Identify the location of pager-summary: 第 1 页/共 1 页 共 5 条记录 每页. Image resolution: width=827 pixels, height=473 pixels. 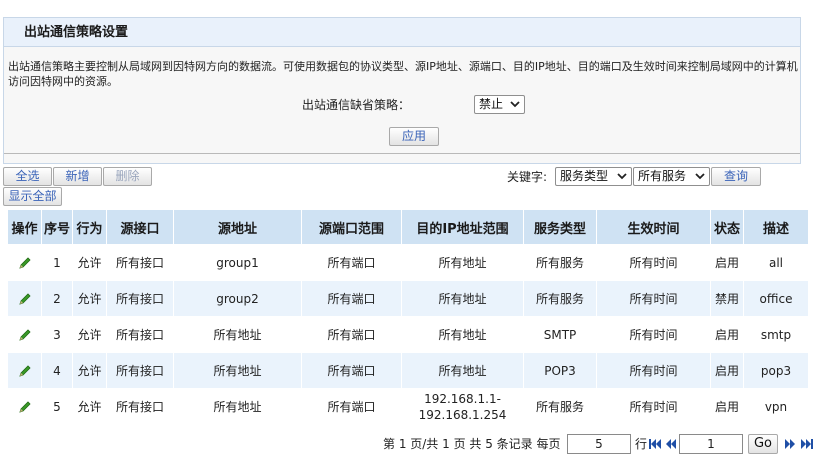
(472, 444).